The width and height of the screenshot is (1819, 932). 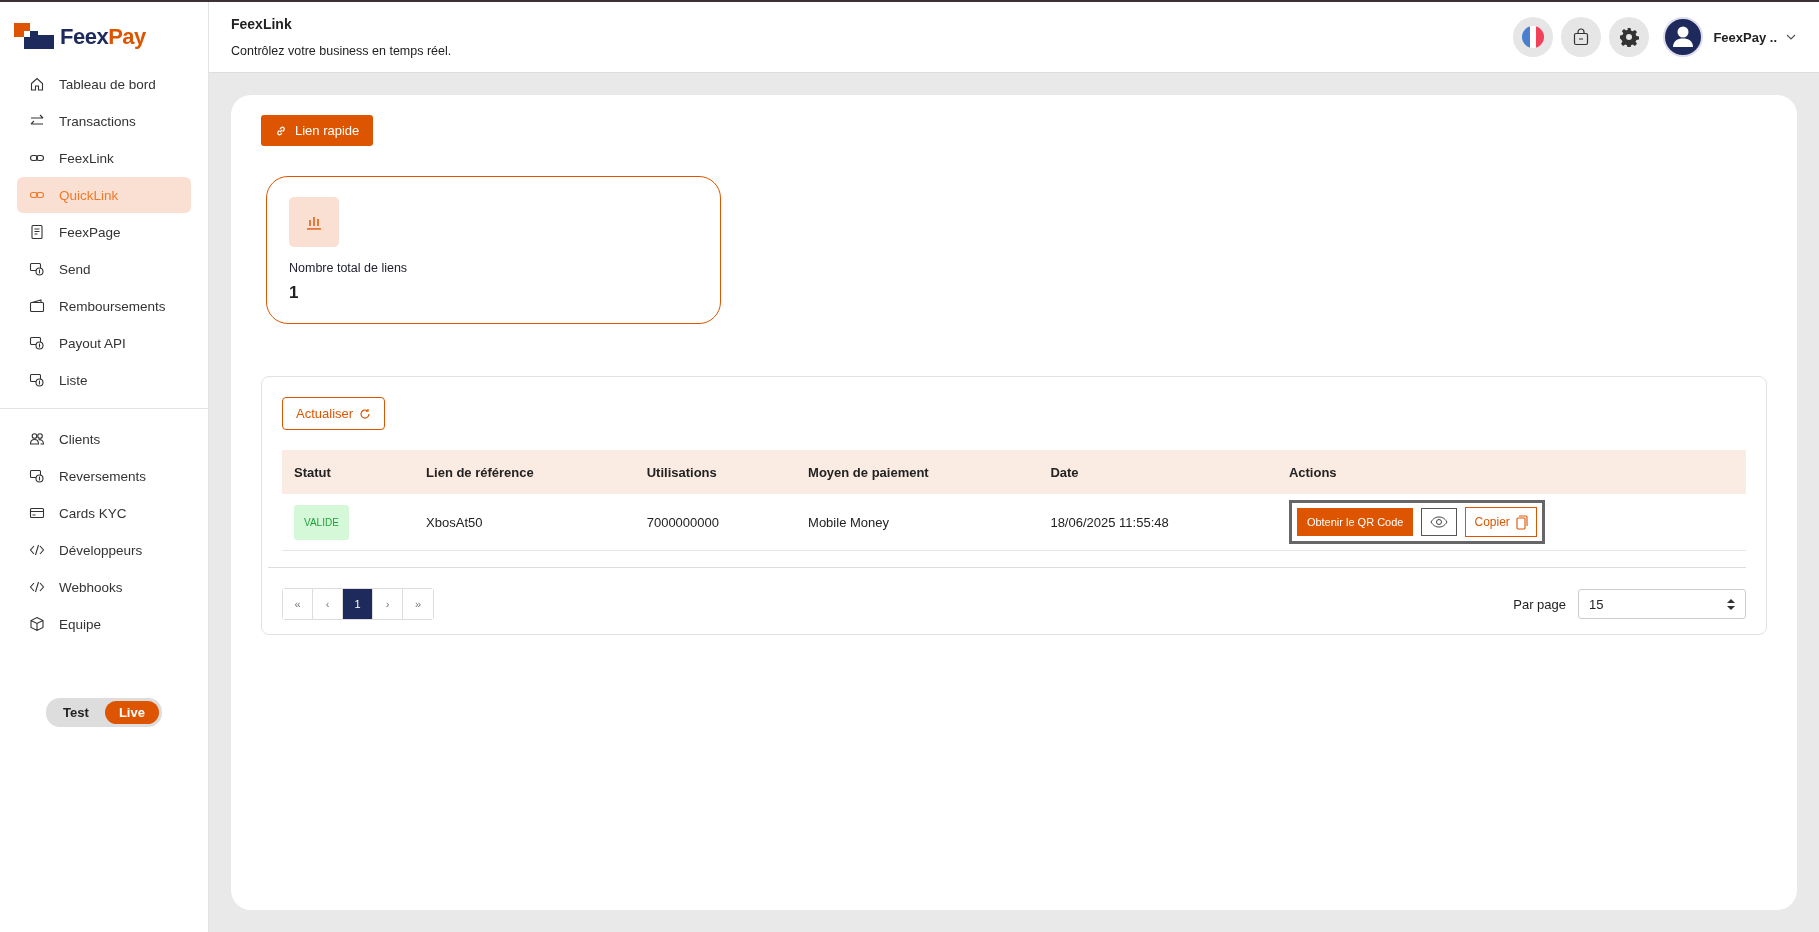 I want to click on mode-option: Live, so click(x=131, y=712).